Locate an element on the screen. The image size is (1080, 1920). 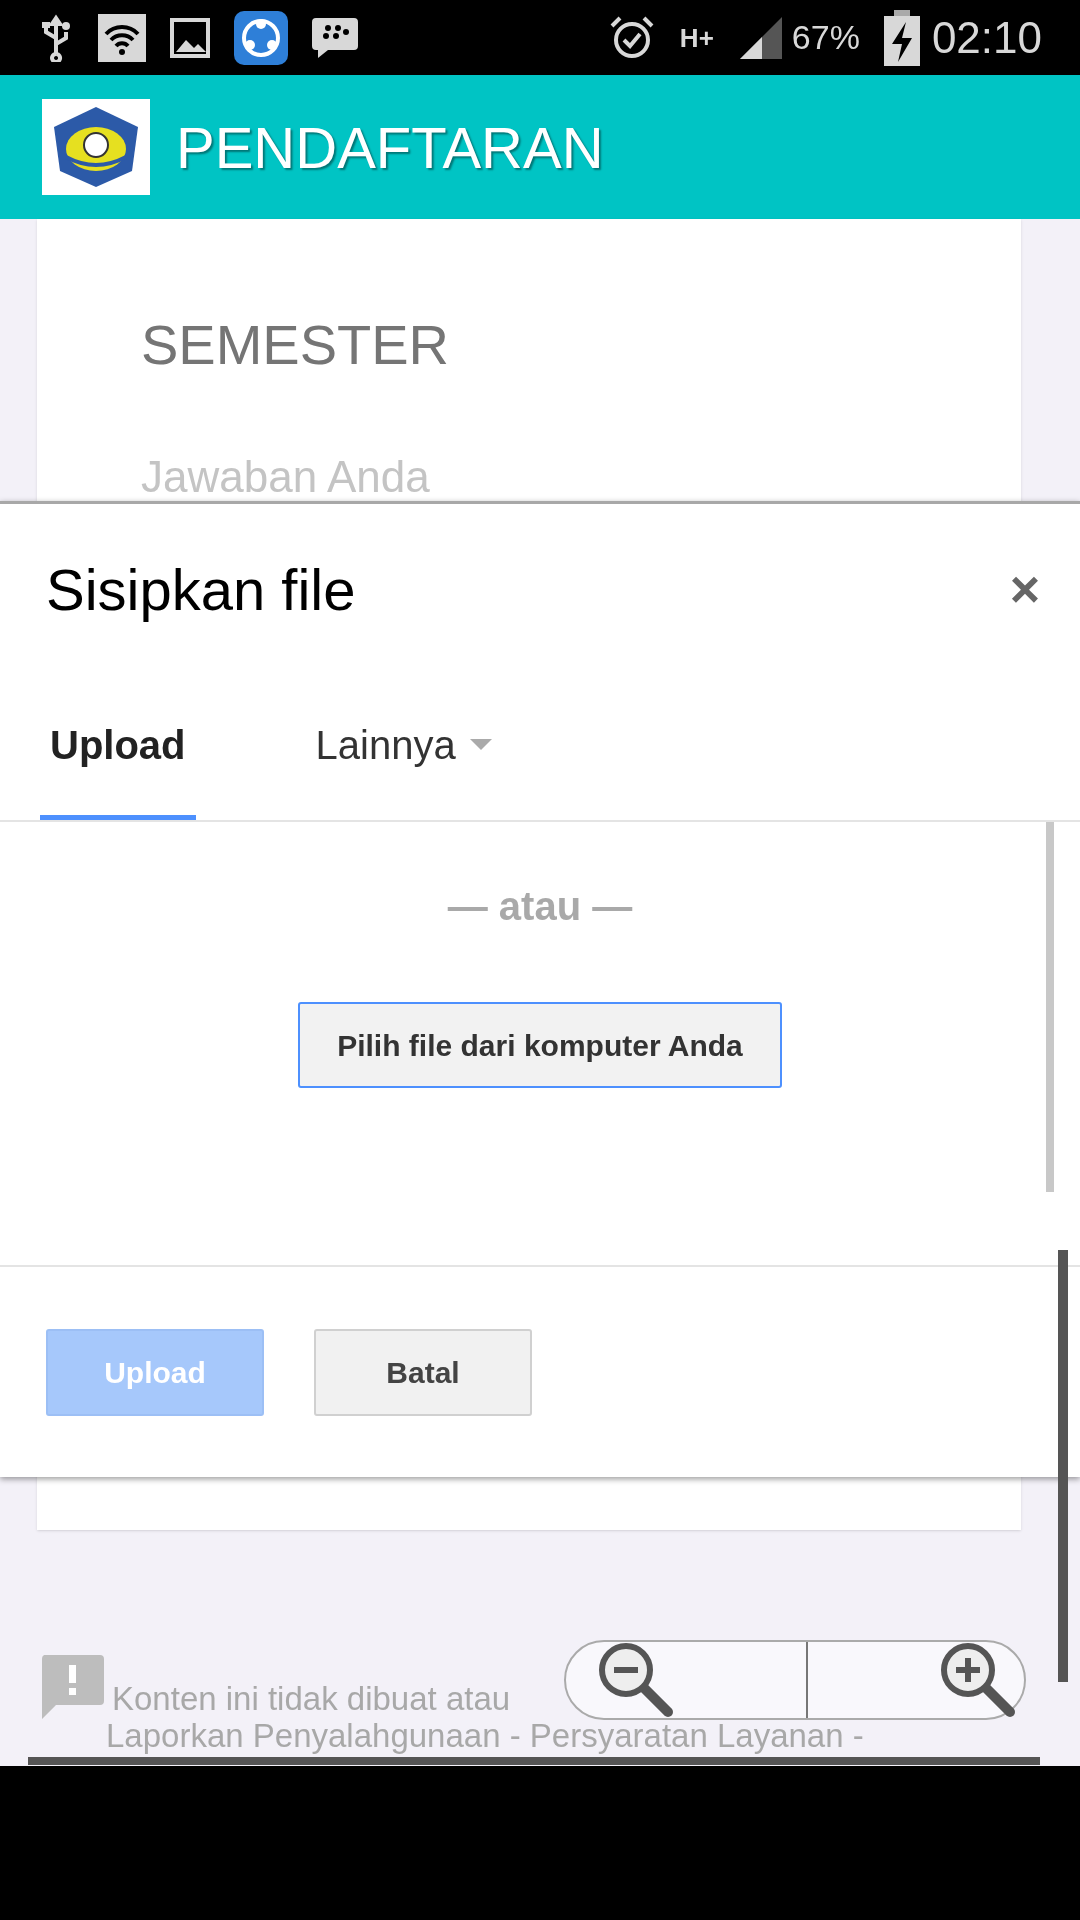
battery-charging-icon is located at coordinates (901, 37).